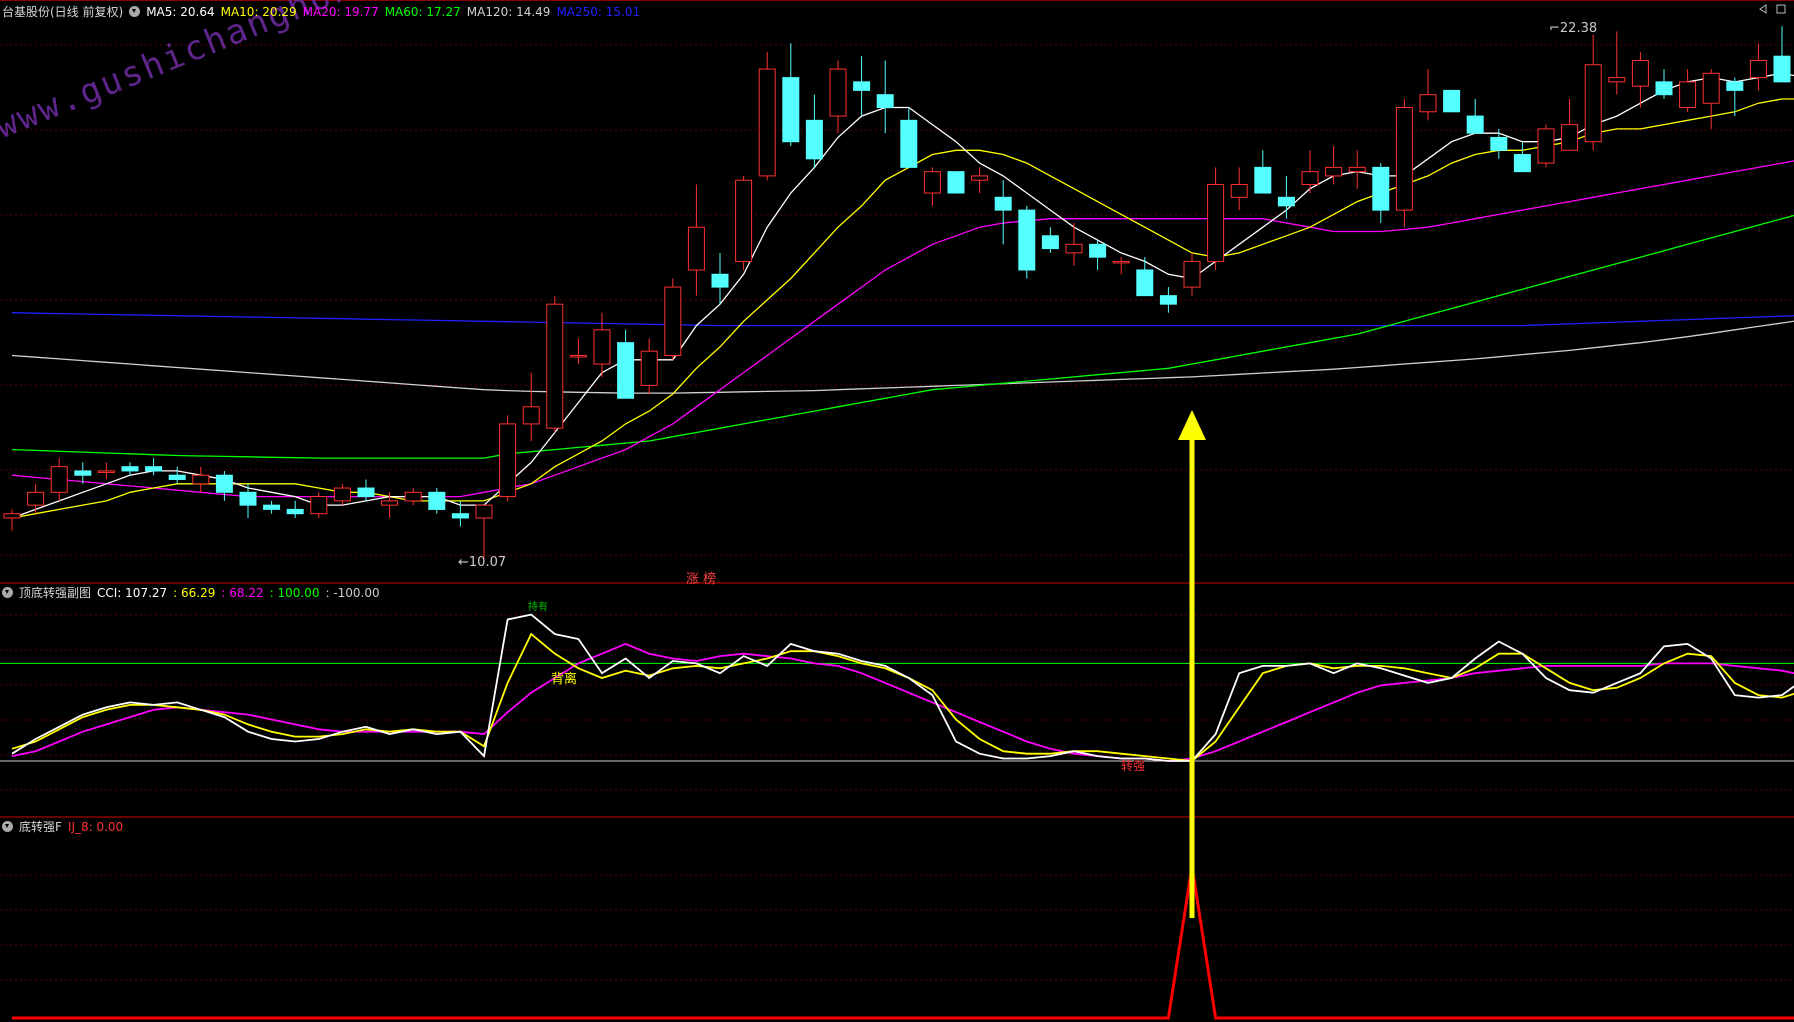  Describe the element at coordinates (40, 827) in the screenshot. I see `sub2-title: 底转强F` at that location.